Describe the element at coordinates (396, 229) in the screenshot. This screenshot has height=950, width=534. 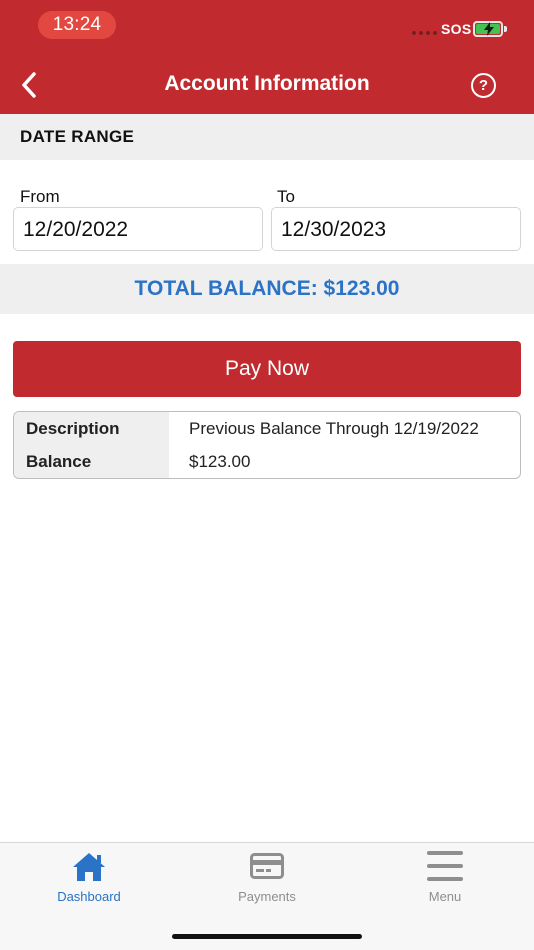
I see `to-date-field: 12/30/2023` at that location.